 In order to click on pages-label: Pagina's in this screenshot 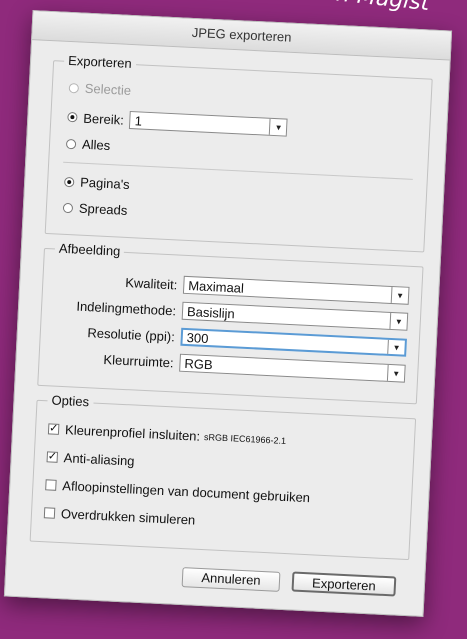, I will do `click(105, 183)`.